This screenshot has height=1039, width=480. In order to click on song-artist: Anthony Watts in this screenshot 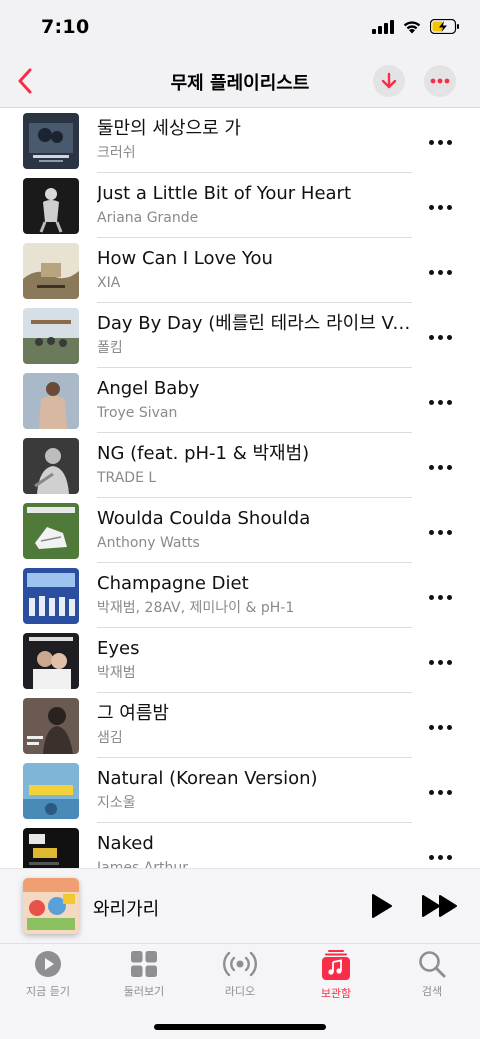, I will do `click(148, 543)`.